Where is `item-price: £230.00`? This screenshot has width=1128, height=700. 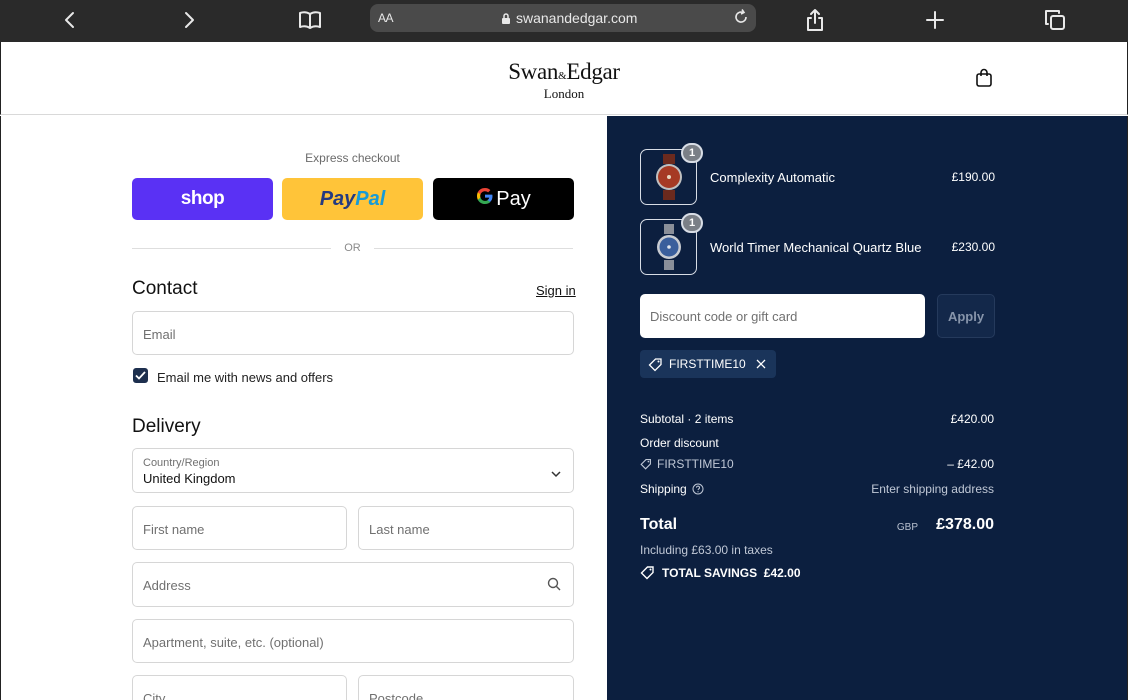 item-price: £230.00 is located at coordinates (973, 247).